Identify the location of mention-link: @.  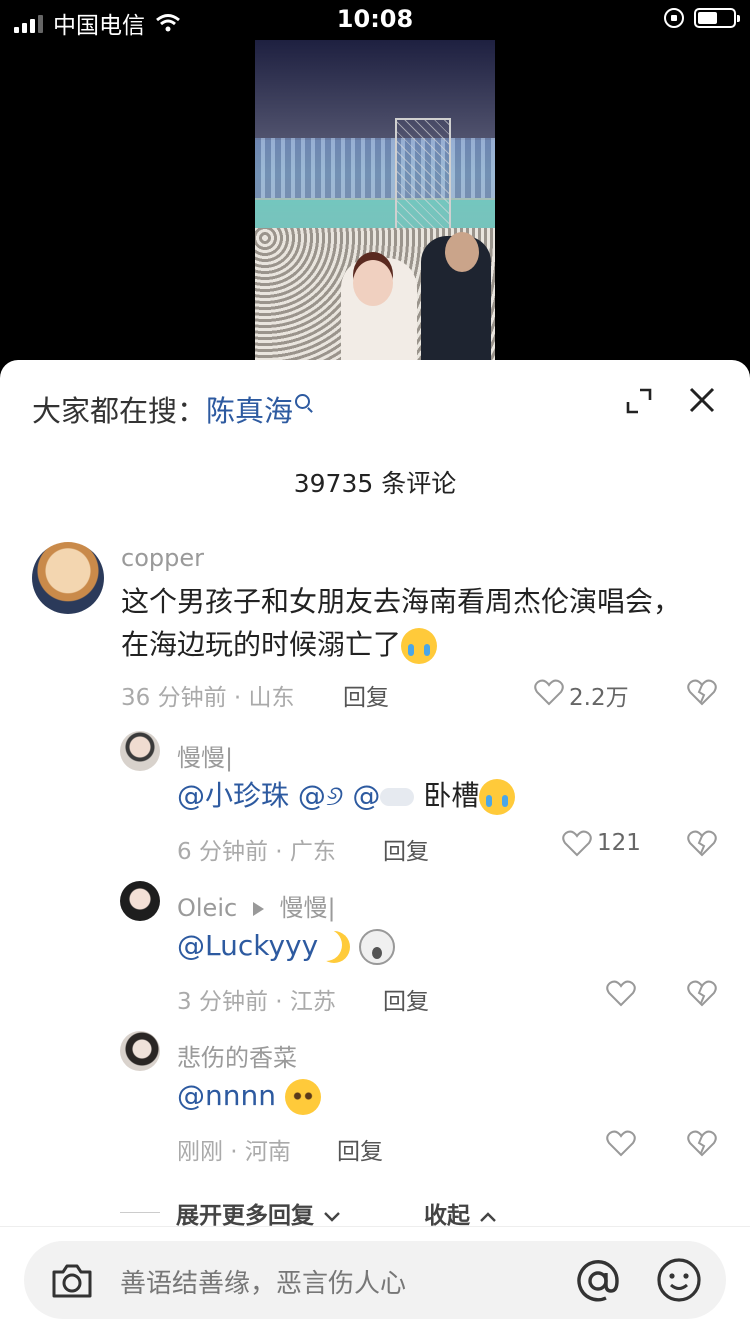
(366, 795).